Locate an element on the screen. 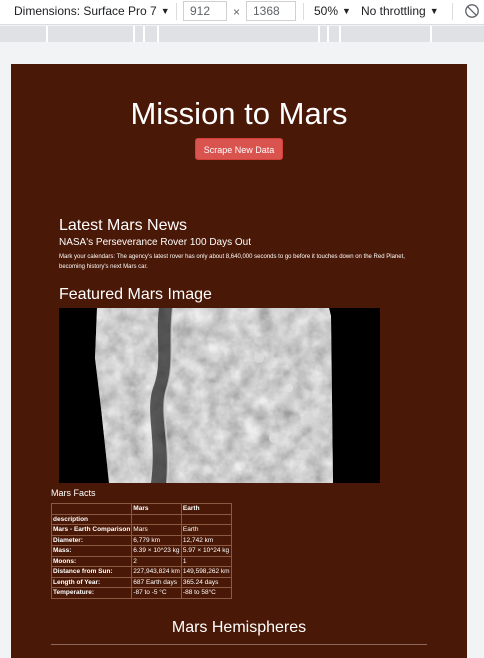  mars-value: 6,779 km is located at coordinates (156, 540).